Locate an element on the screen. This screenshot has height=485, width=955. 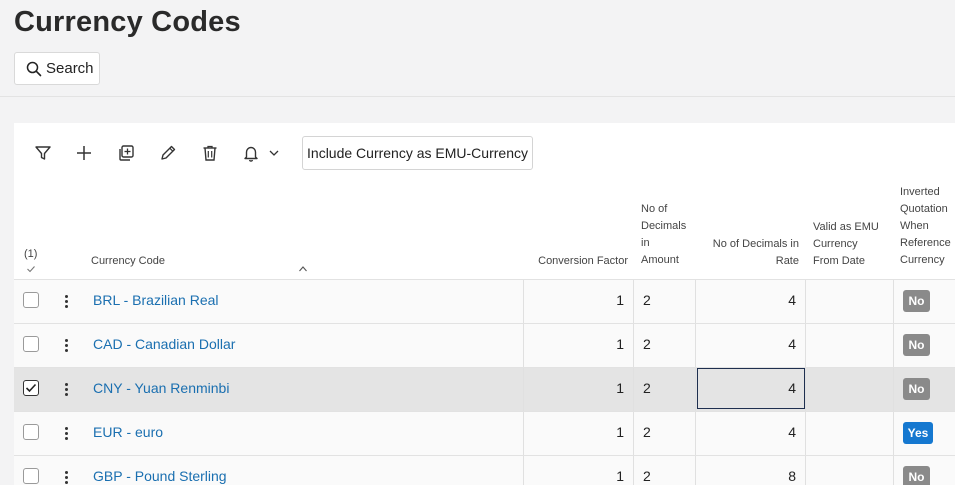
plus-icon is located at coordinates (84, 153).